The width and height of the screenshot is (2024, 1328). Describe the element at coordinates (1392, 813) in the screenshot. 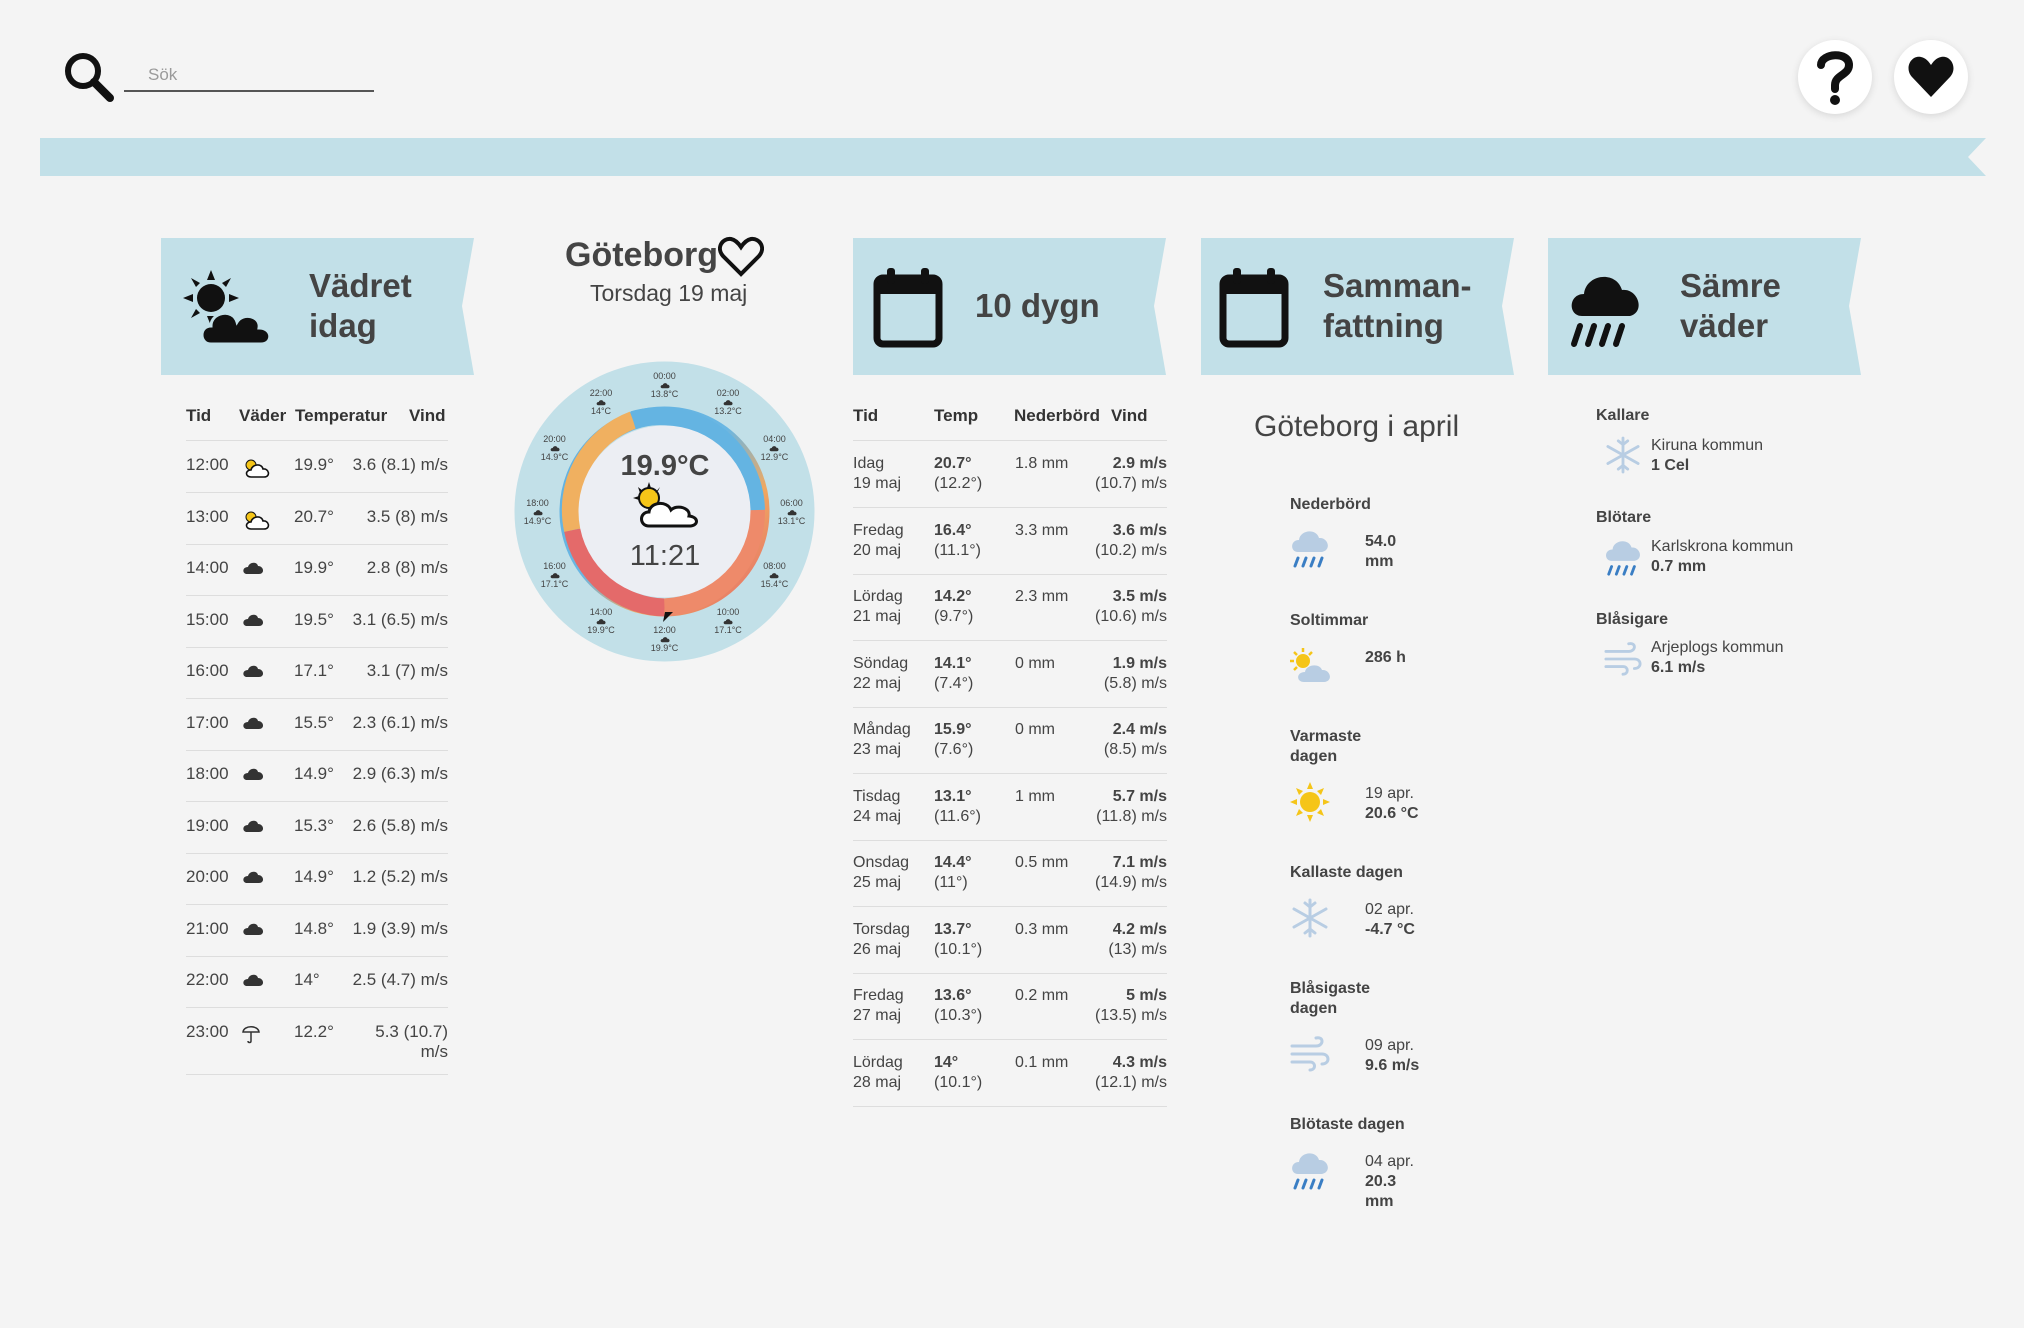

I see `warmest-value: 20.6 °C` at that location.